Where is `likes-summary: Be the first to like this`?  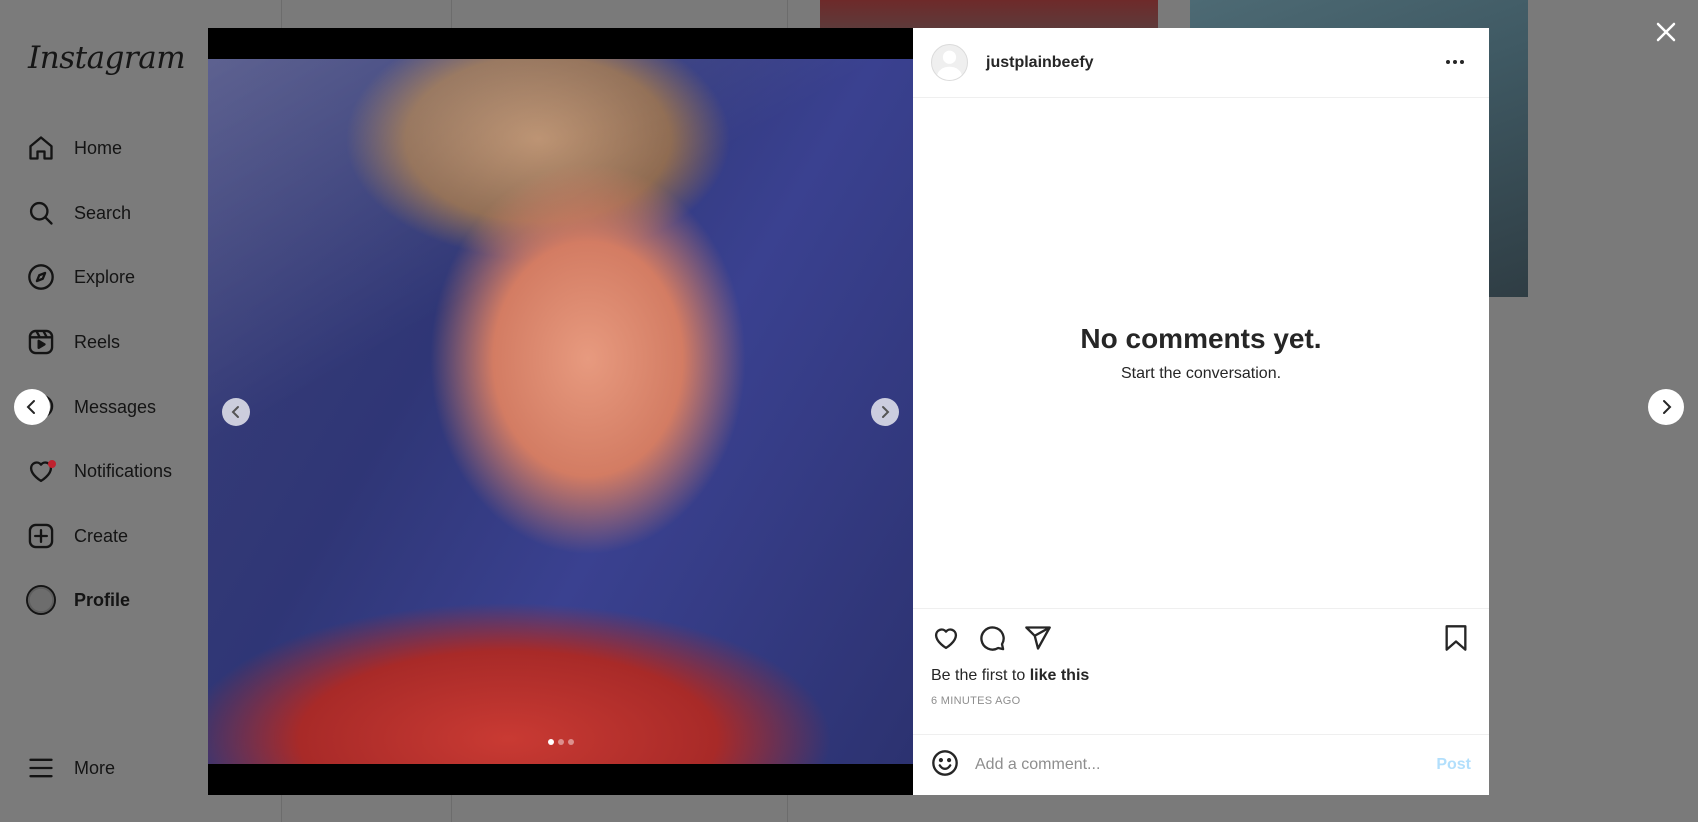 likes-summary: Be the first to like this is located at coordinates (1201, 676).